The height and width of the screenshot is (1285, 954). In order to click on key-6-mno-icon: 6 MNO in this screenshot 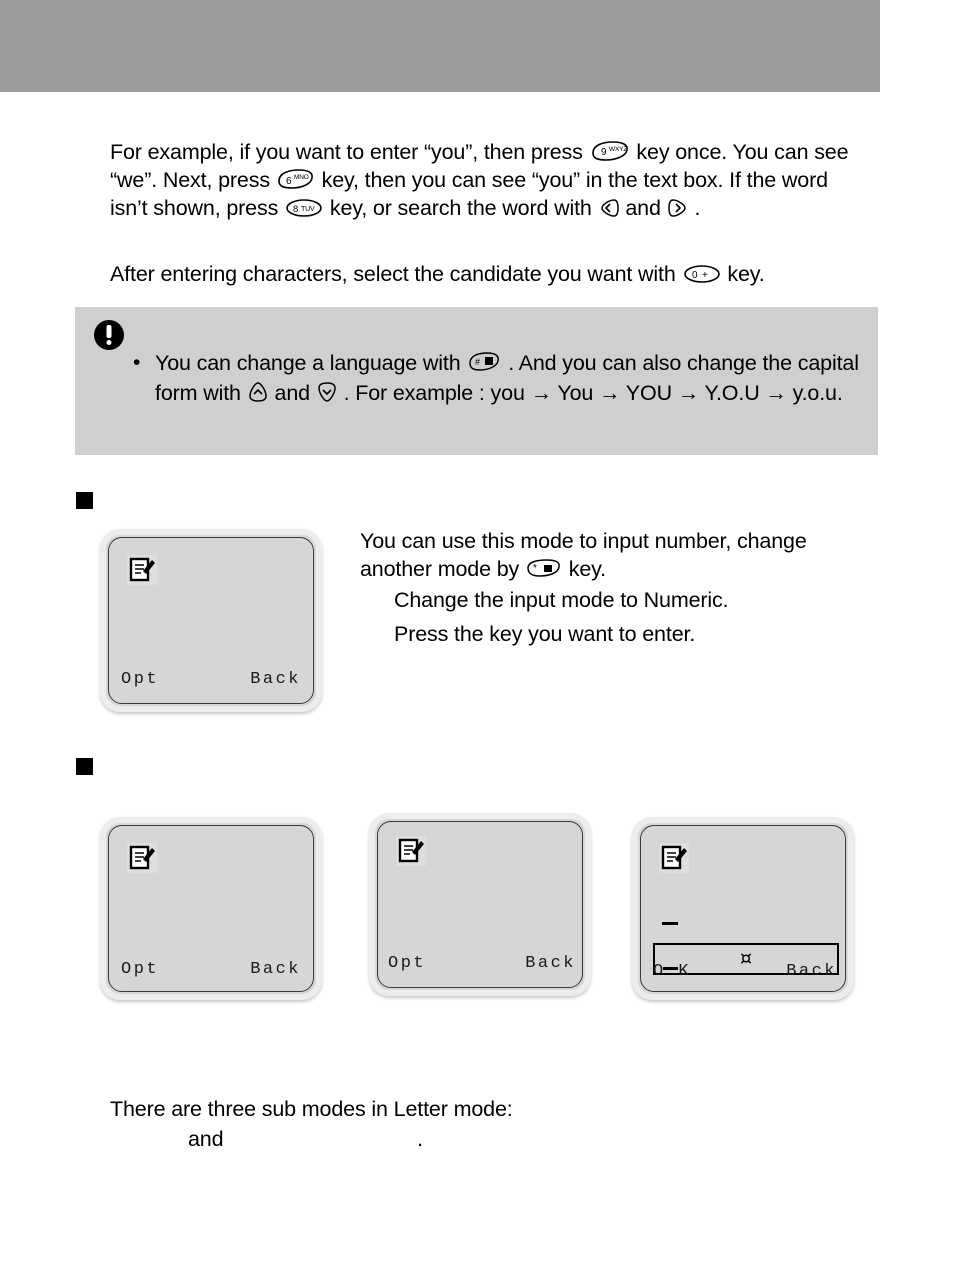, I will do `click(296, 179)`.